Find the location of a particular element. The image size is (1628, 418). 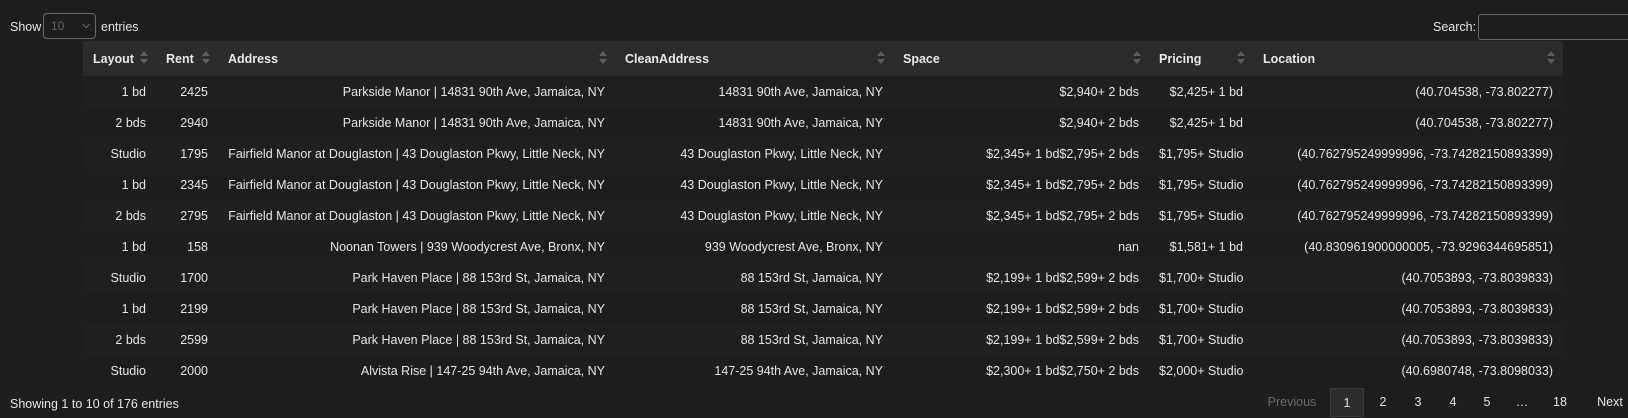

pagination-page-1: 1 is located at coordinates (1347, 402).